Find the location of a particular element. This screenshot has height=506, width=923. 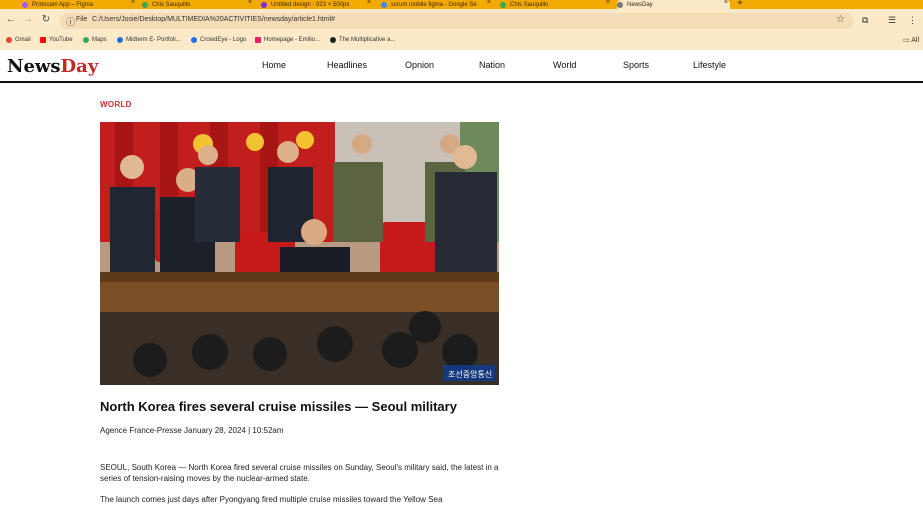

tab-title: NewsDay is located at coordinates (640, 4).